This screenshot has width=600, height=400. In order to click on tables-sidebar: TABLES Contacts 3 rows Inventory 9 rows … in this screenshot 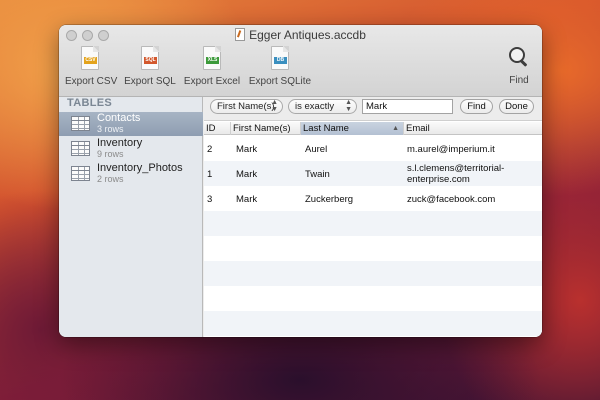, I will do `click(131, 217)`.